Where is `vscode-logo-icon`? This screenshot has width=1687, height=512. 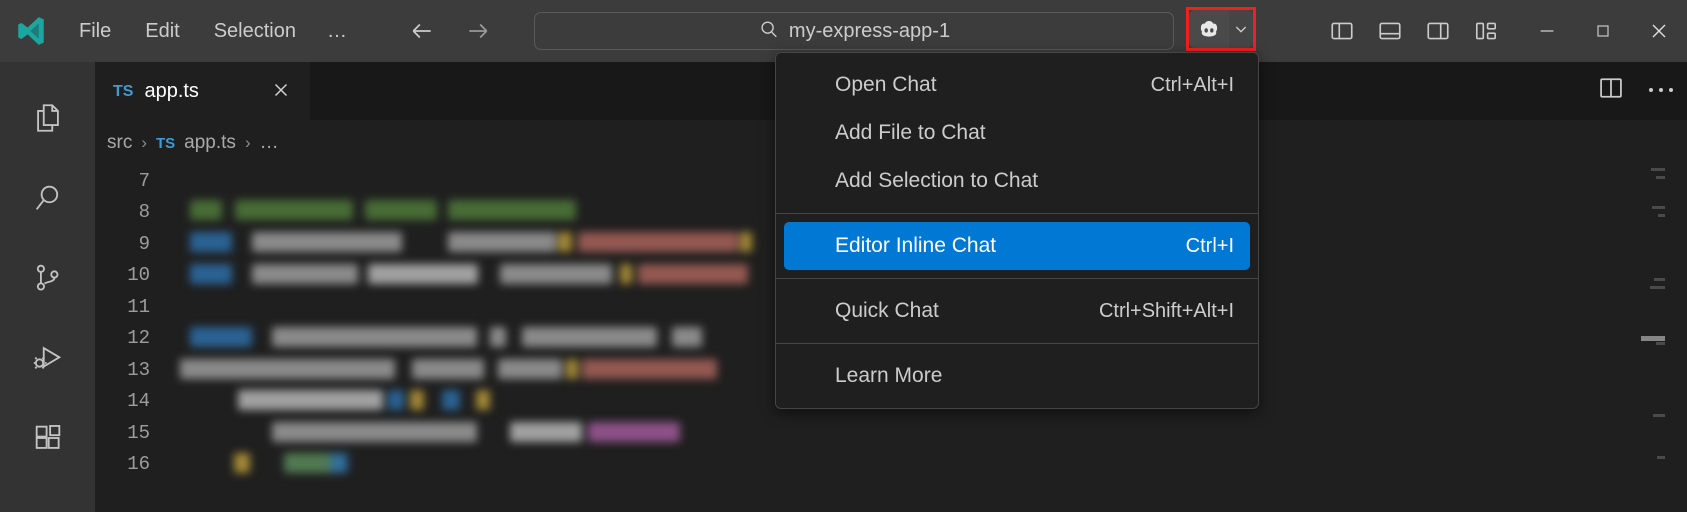
vscode-logo-icon is located at coordinates (31, 31).